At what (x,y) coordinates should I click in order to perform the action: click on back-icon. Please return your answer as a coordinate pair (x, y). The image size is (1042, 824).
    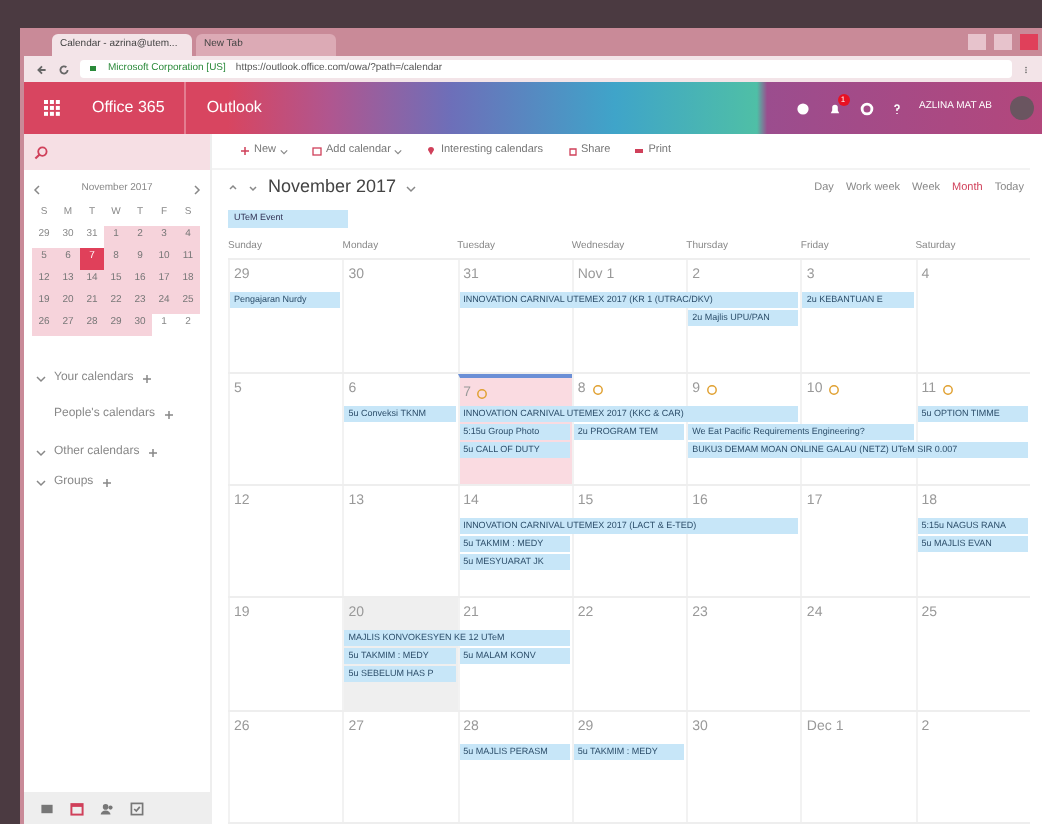
    Looking at the image, I should click on (42, 69).